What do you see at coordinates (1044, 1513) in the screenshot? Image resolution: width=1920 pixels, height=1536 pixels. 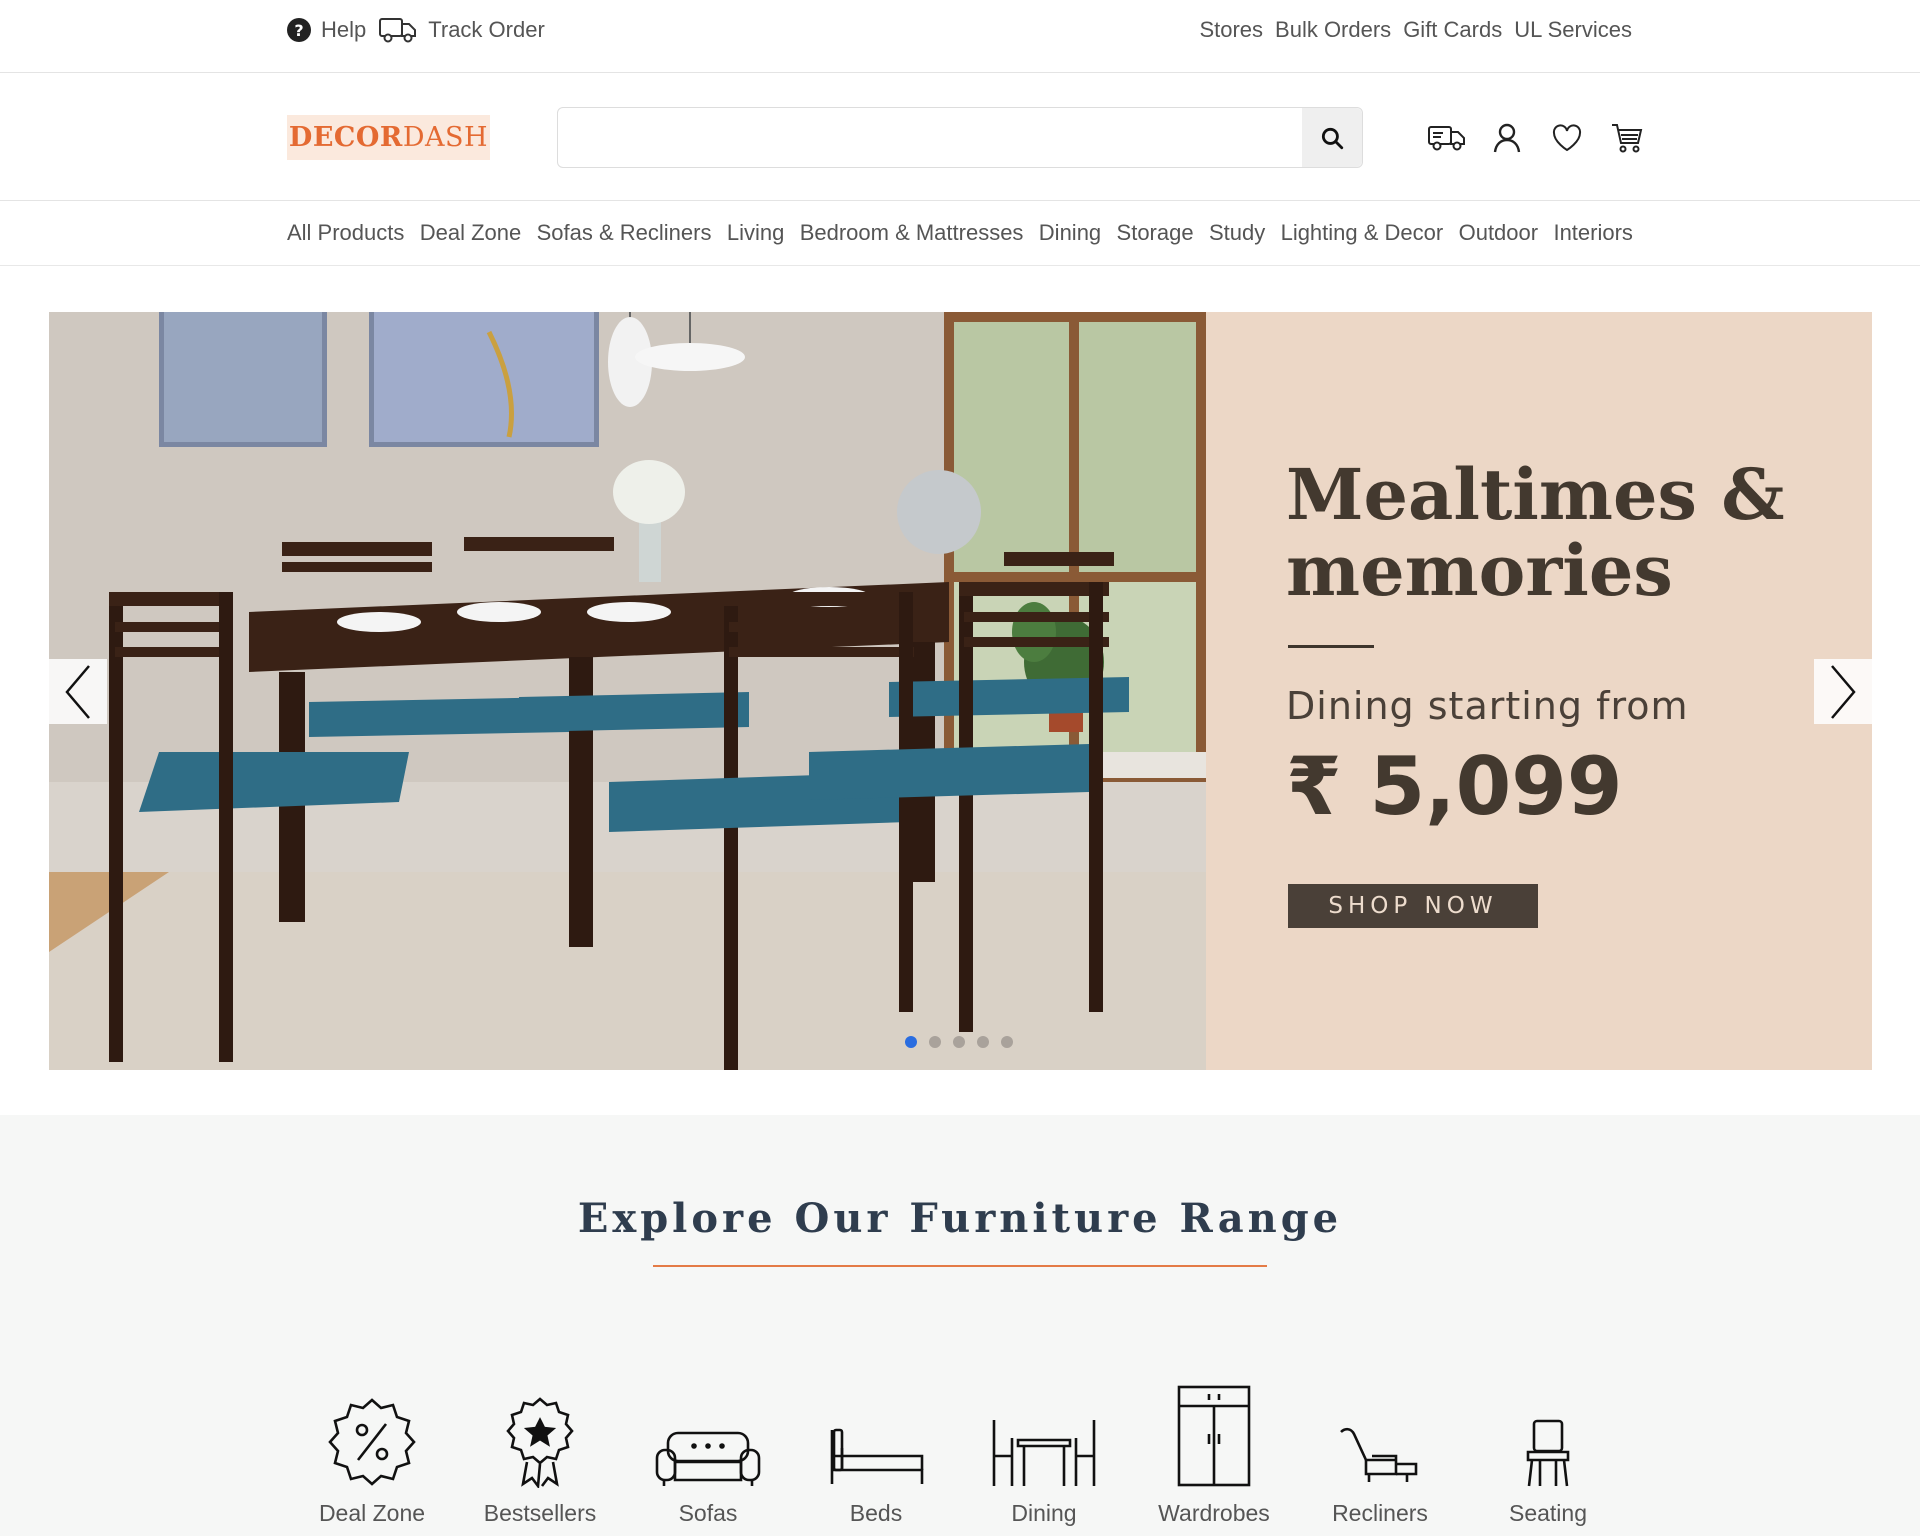 I see `category-label-dining: Dining` at bounding box center [1044, 1513].